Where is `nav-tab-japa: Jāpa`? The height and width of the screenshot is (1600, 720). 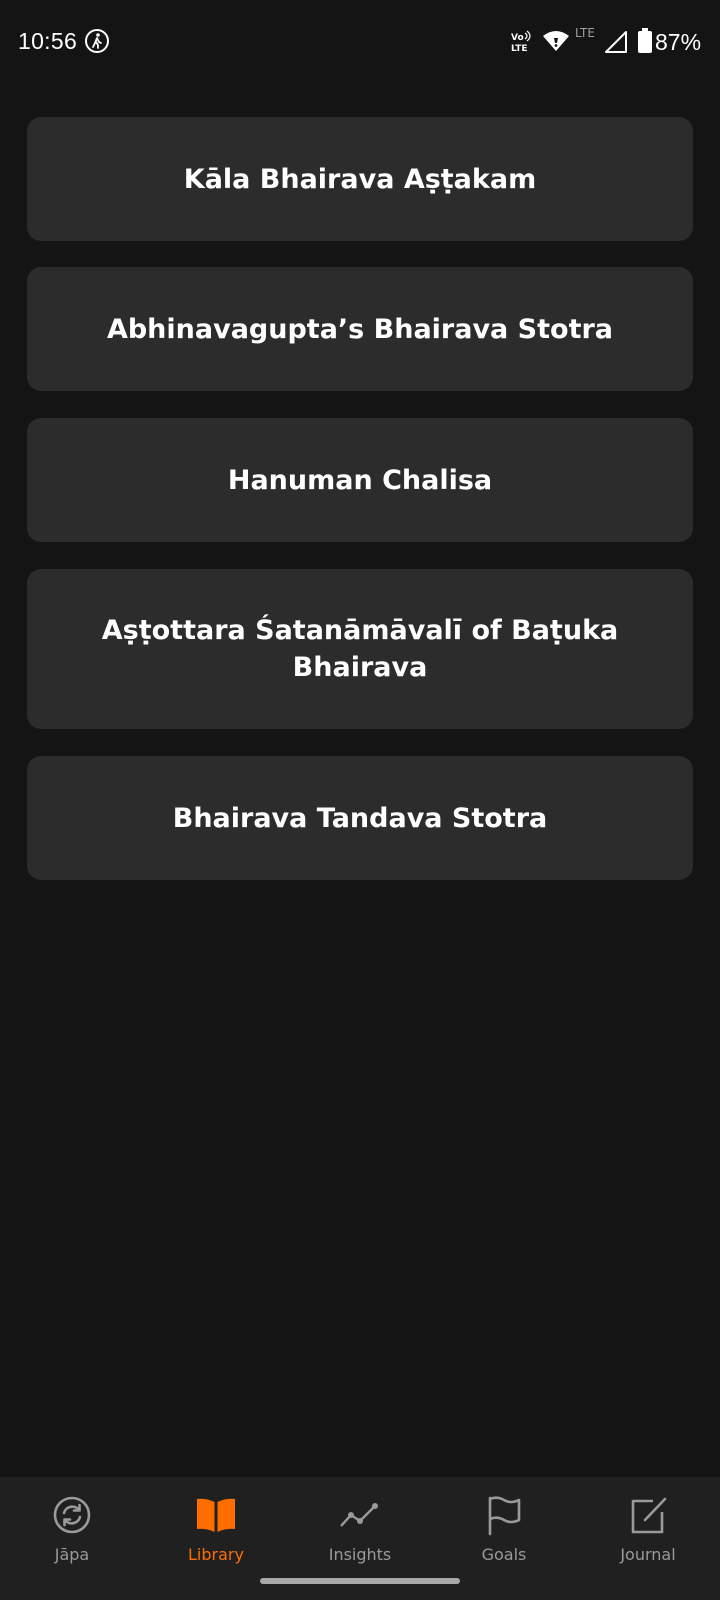 nav-tab-japa: Jāpa is located at coordinates (72, 1527).